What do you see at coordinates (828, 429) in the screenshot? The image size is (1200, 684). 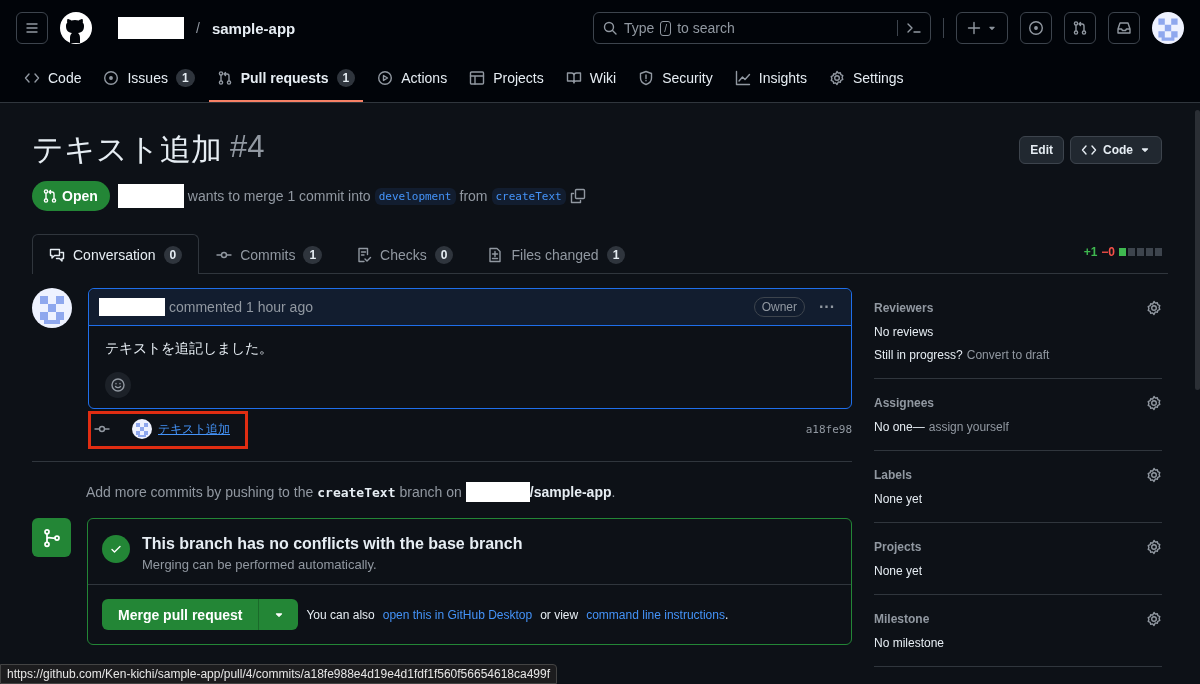 I see `commit-sha: a18fe98` at bounding box center [828, 429].